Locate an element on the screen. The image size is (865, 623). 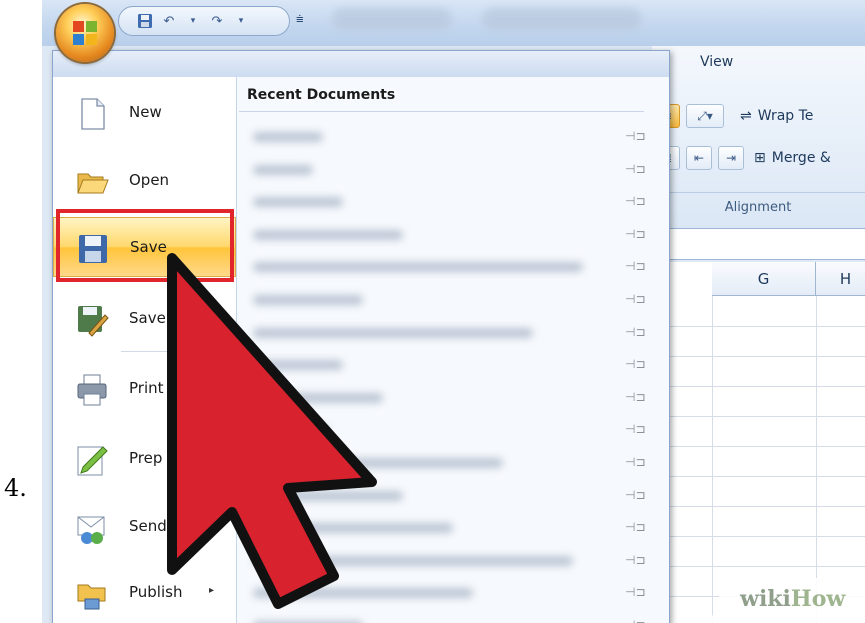
ribbon-row-2: ≣ ⇤ ⇥ ⊞ Merge & is located at coordinates (742, 158).